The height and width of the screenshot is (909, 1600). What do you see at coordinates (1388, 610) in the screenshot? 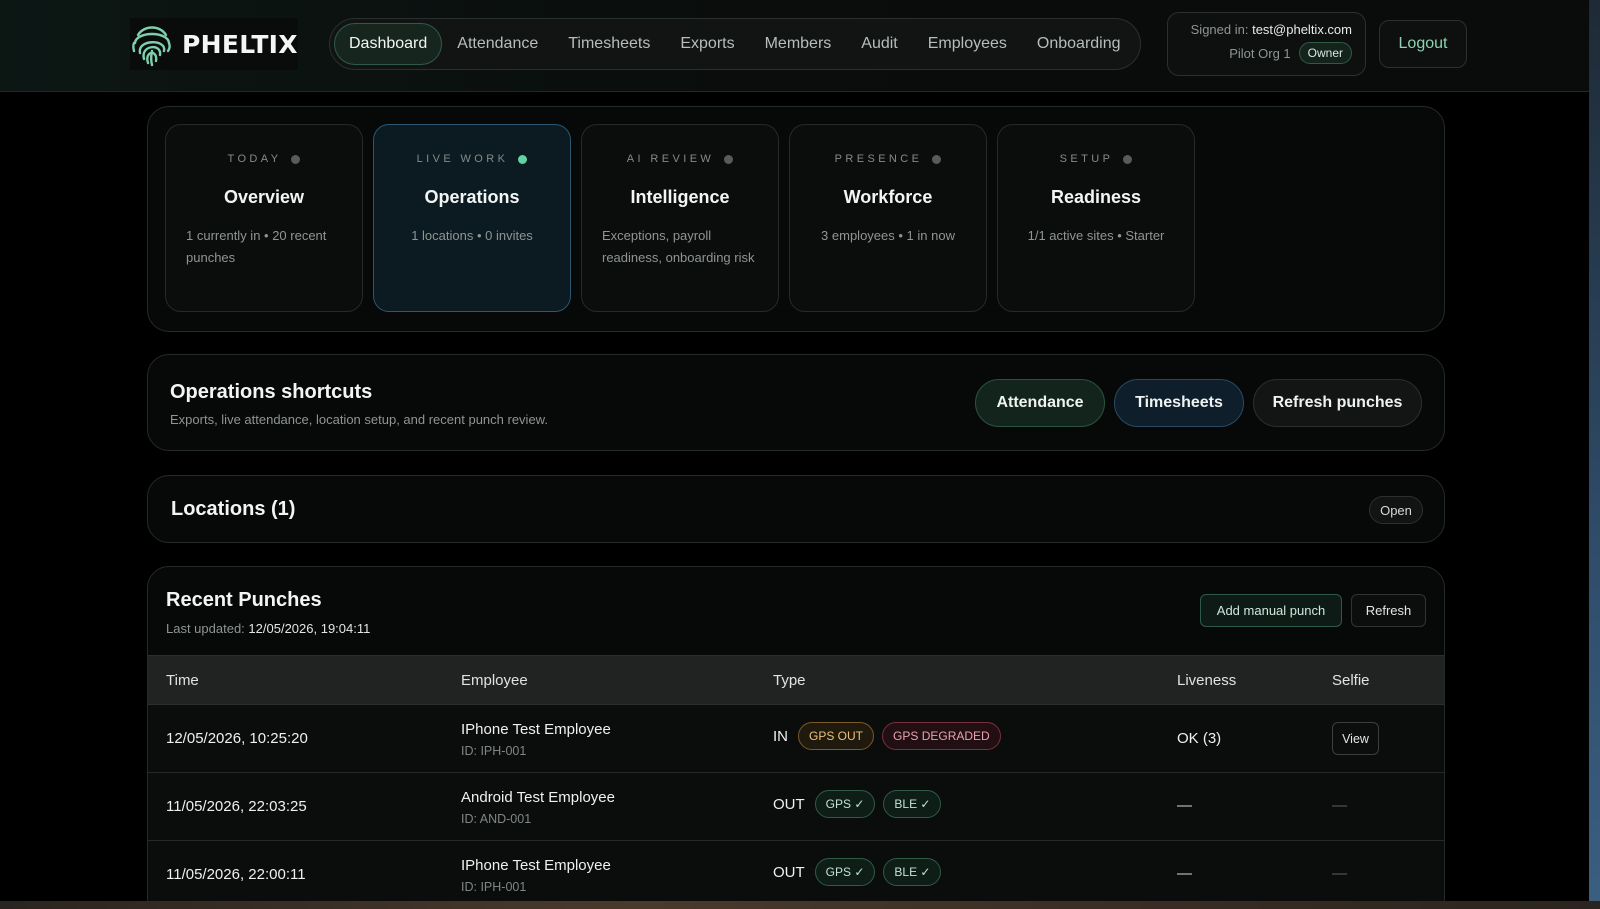
I see `refresh-button: Refresh` at bounding box center [1388, 610].